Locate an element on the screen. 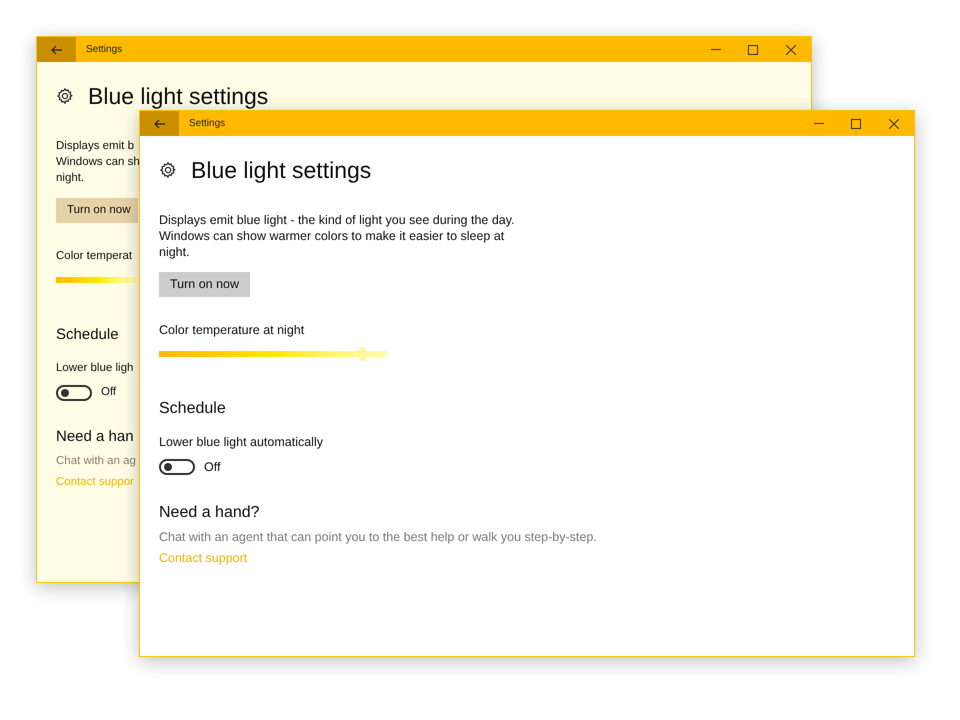 This screenshot has width=960, height=720. description-text: Displays emit blue light - the kind of light you see during the day. is located at coordinates (337, 220).